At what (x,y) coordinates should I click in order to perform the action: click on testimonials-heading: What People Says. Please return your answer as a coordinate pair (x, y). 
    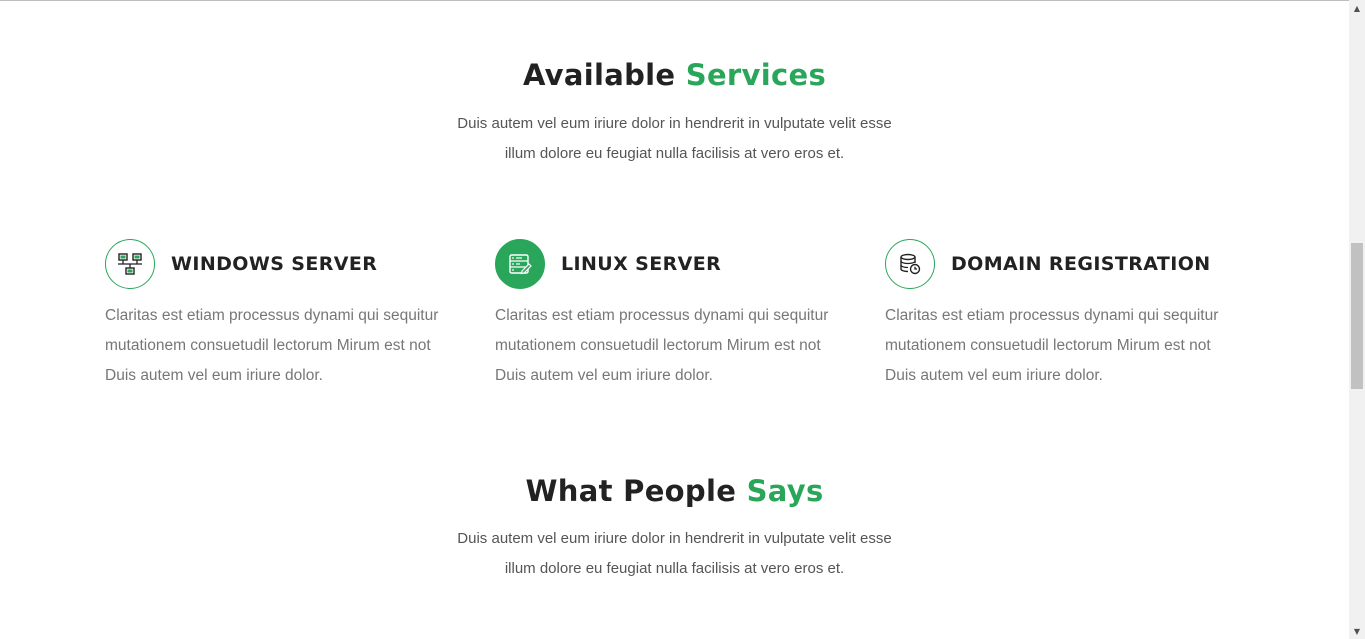
    Looking at the image, I should click on (674, 491).